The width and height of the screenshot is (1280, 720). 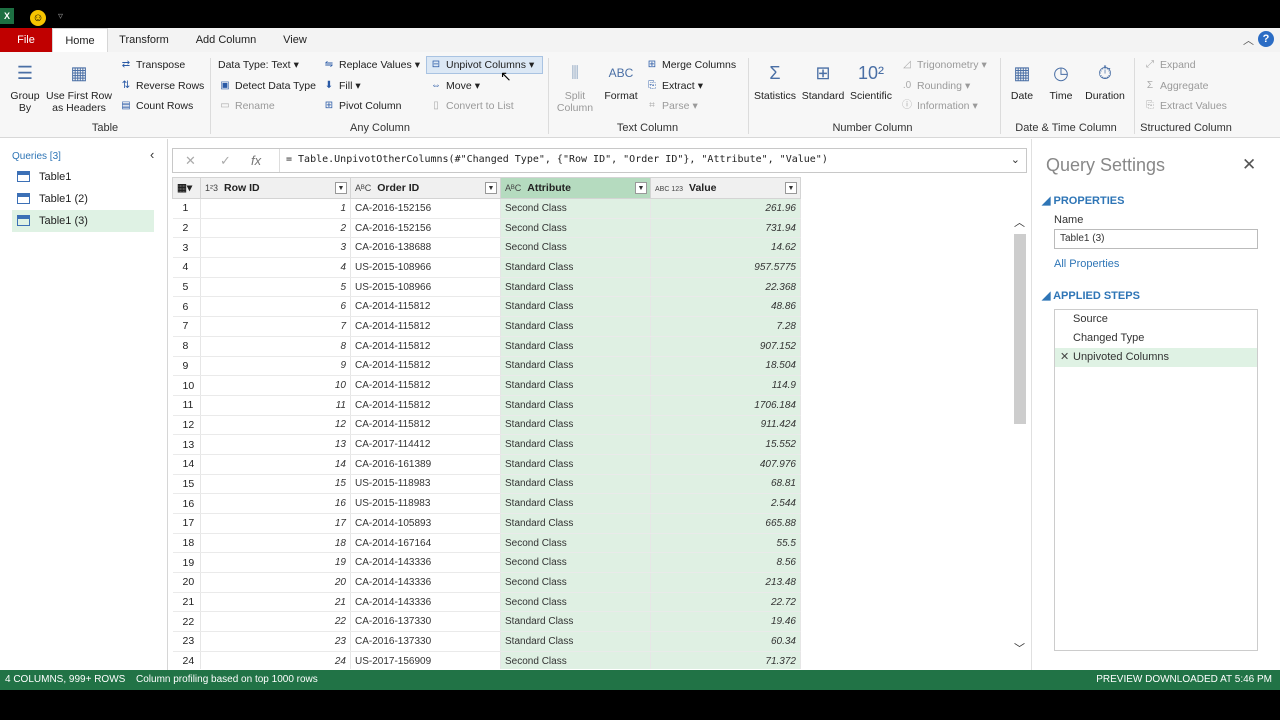 What do you see at coordinates (425, 523) in the screenshot?
I see `cell-order-id: CA-2014-105893` at bounding box center [425, 523].